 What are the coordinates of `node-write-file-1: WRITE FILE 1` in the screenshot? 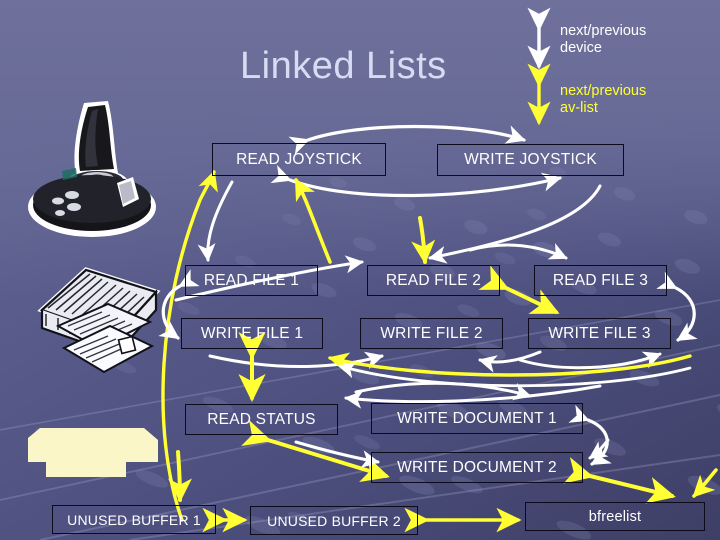 It's located at (252, 333).